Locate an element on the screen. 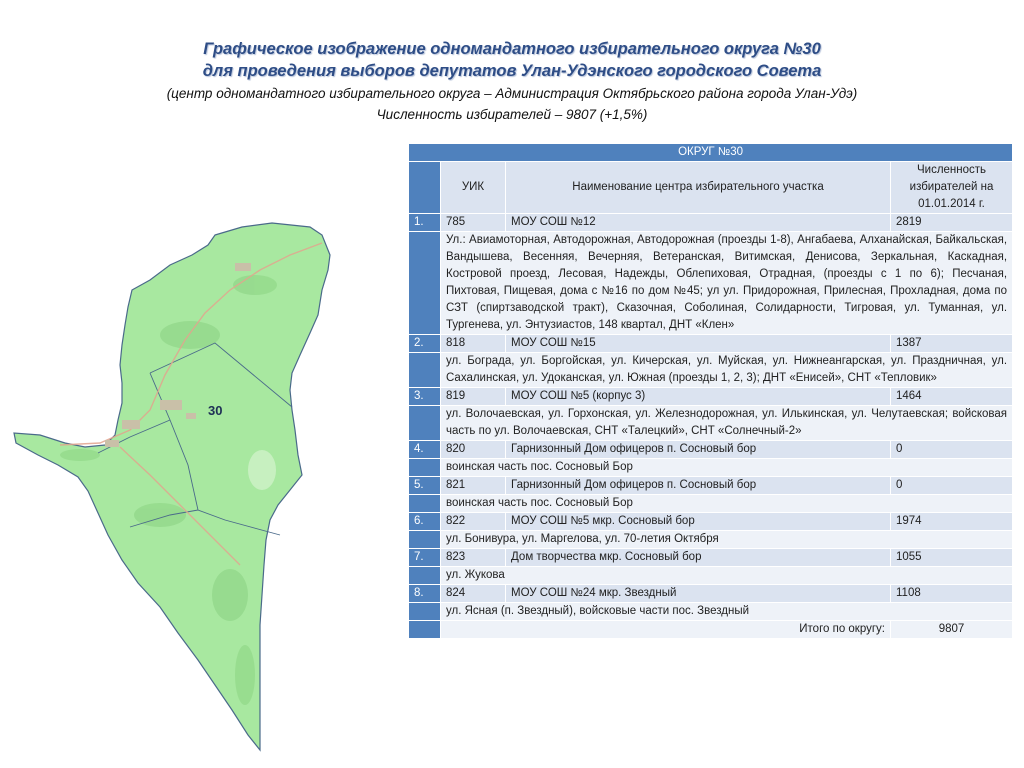 This screenshot has height=768, width=1024. row-uik: 819 is located at coordinates (473, 396).